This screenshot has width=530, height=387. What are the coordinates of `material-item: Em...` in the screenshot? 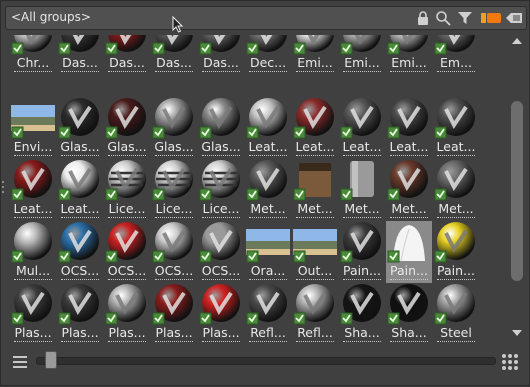 It's located at (456, 55).